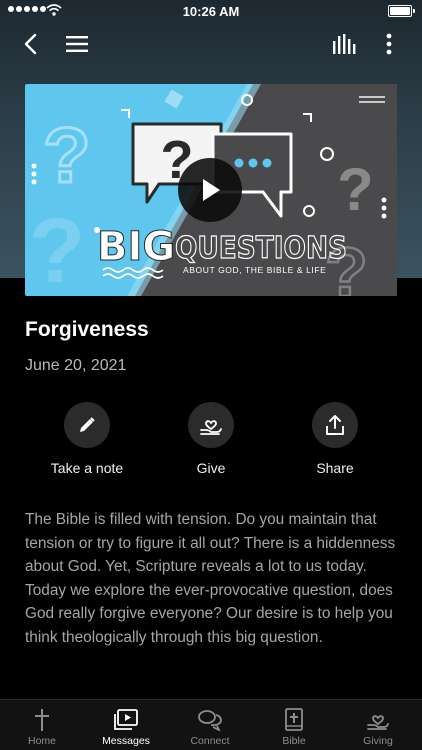 This screenshot has width=422, height=750. I want to click on tab-bible: Bible, so click(294, 725).